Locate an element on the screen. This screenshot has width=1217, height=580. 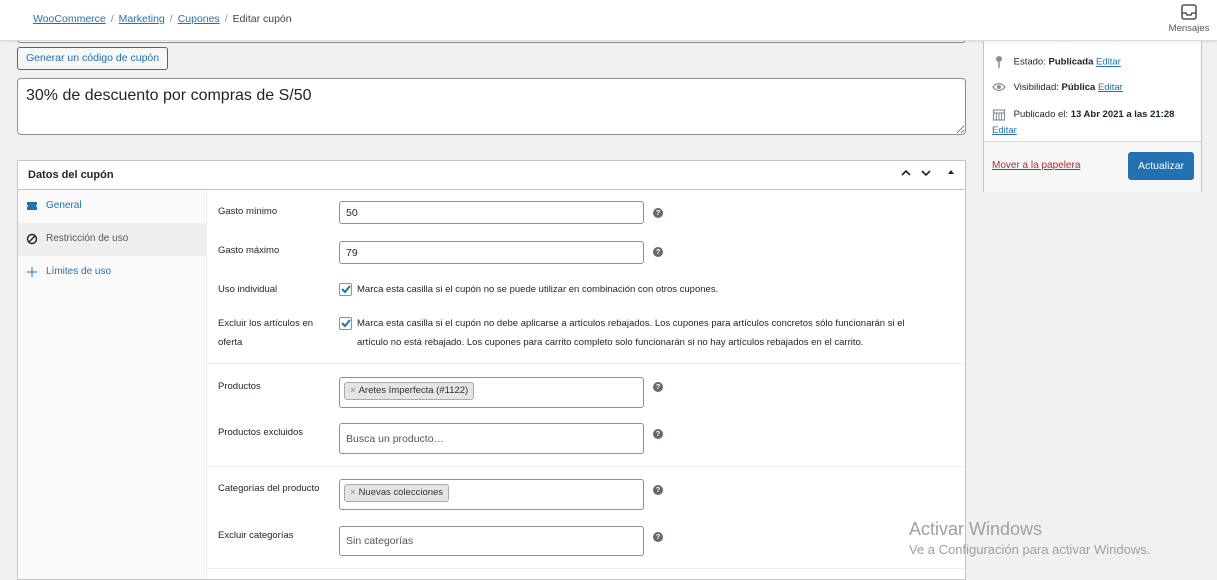
visibility-row: Visibilidad: Pública Editar is located at coordinates (1057, 87).